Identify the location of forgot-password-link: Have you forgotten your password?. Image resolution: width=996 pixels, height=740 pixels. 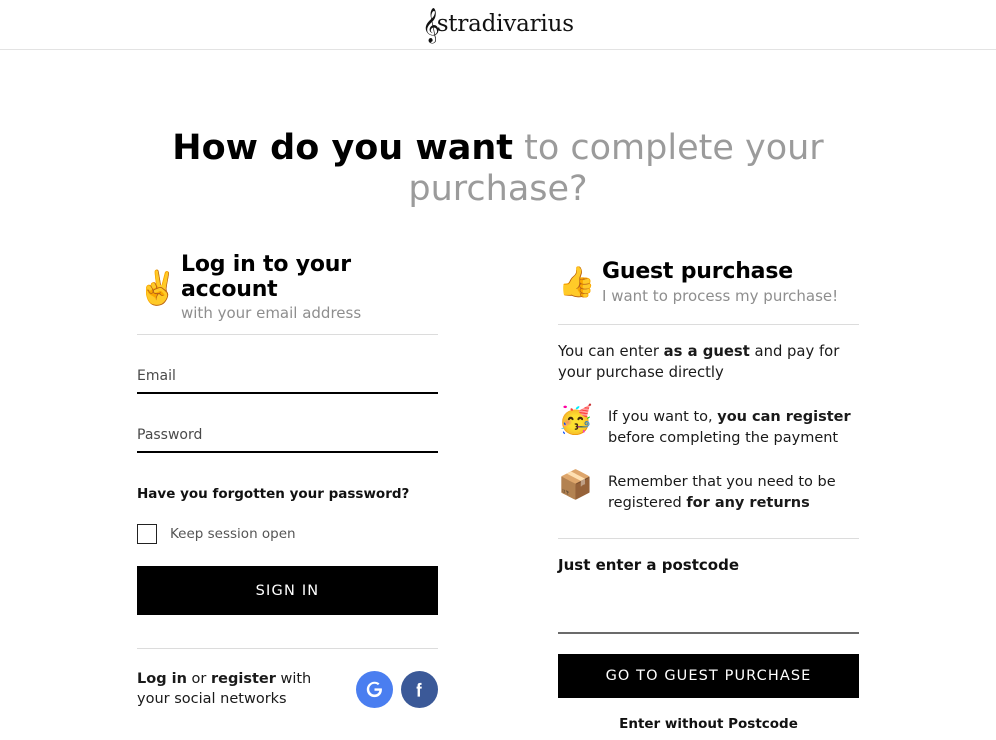
(287, 494).